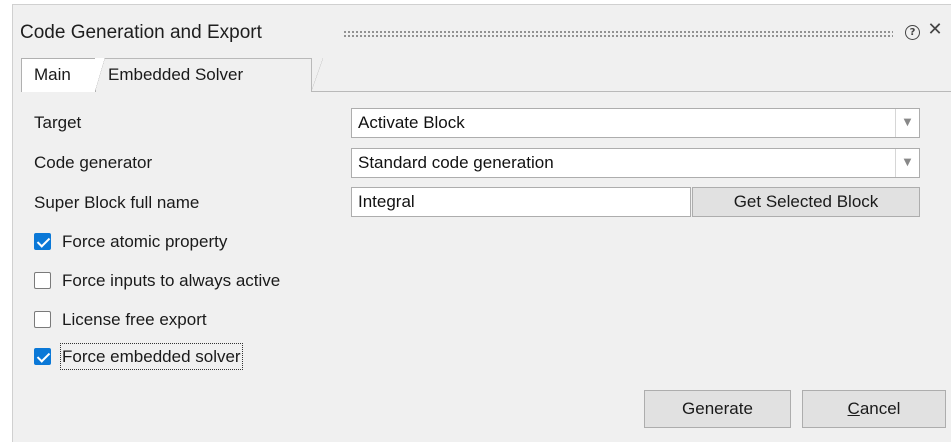 Image resolution: width=951 pixels, height=442 pixels. Describe the element at coordinates (717, 409) in the screenshot. I see `generate-button: Generate` at that location.